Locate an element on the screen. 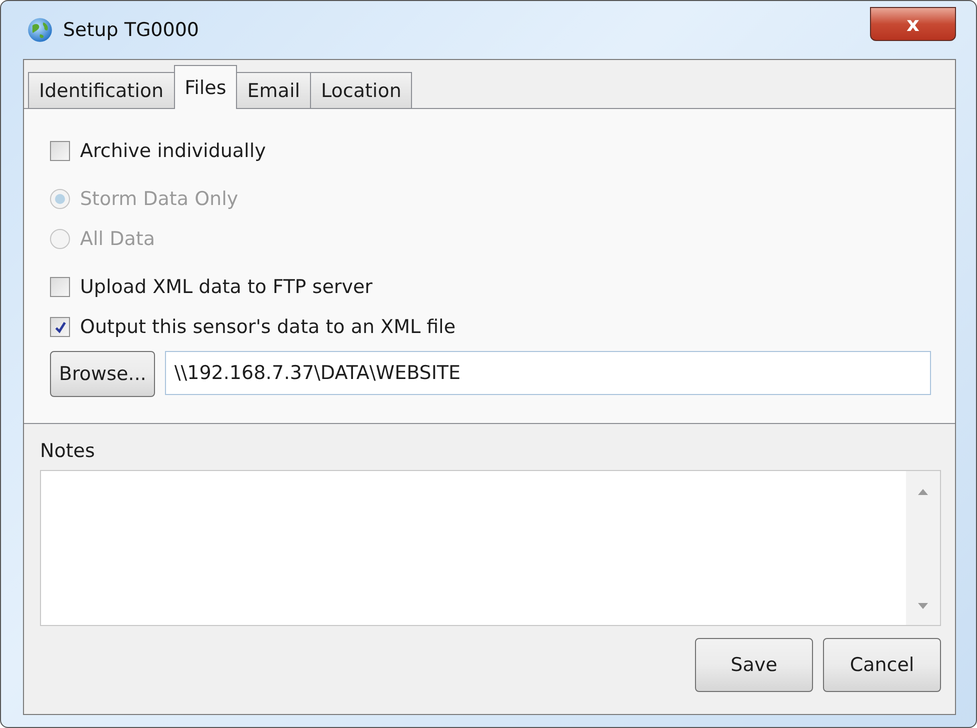 The image size is (977, 728). globe-icon is located at coordinates (40, 30).